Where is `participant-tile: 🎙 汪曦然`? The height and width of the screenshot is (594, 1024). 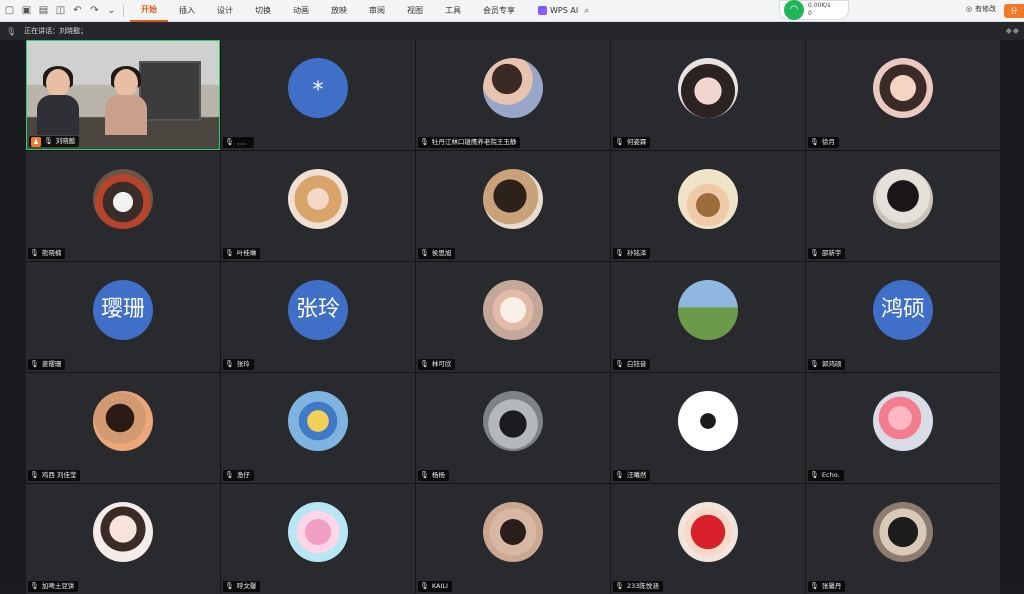 participant-tile: 🎙 汪曦然 is located at coordinates (708, 428).